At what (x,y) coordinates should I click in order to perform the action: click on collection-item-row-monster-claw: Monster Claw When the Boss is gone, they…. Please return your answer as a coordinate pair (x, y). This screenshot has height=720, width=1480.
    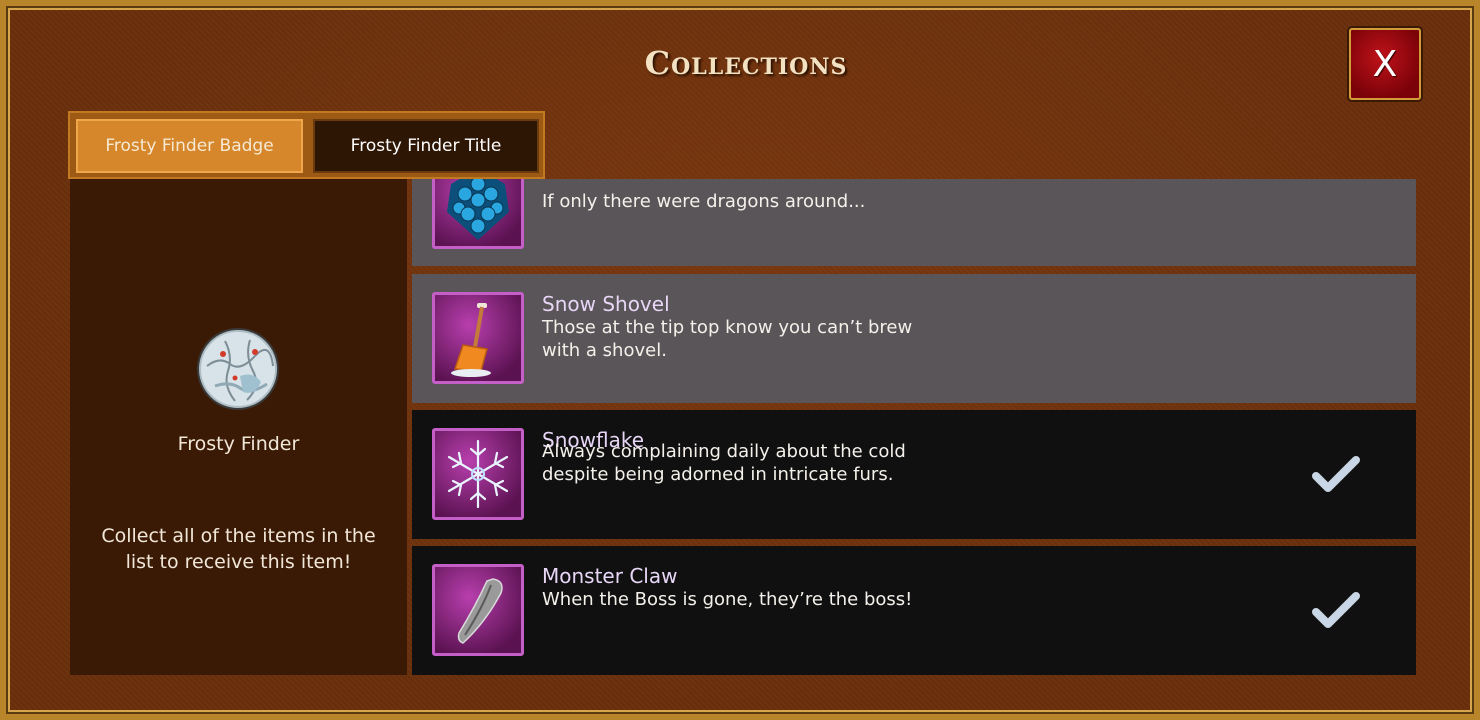
    Looking at the image, I should click on (914, 610).